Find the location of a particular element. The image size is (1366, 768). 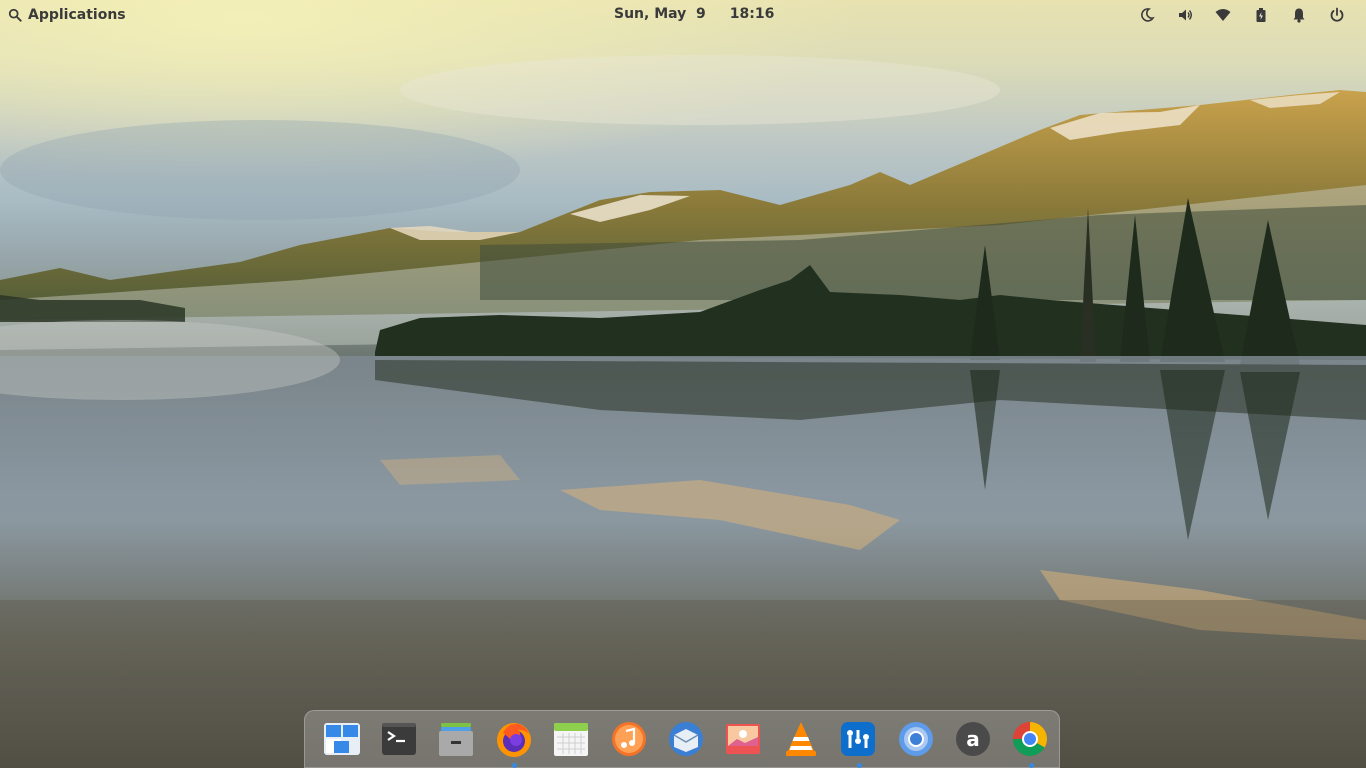

session-indicator is located at coordinates (1337, 15).